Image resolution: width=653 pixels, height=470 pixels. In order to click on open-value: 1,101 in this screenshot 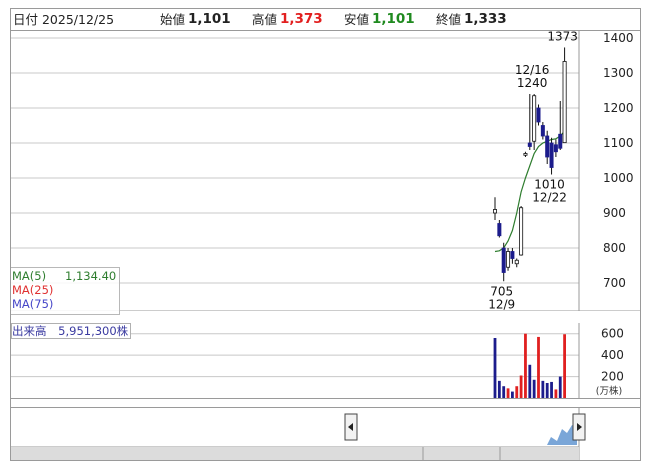, I will do `click(209, 19)`.